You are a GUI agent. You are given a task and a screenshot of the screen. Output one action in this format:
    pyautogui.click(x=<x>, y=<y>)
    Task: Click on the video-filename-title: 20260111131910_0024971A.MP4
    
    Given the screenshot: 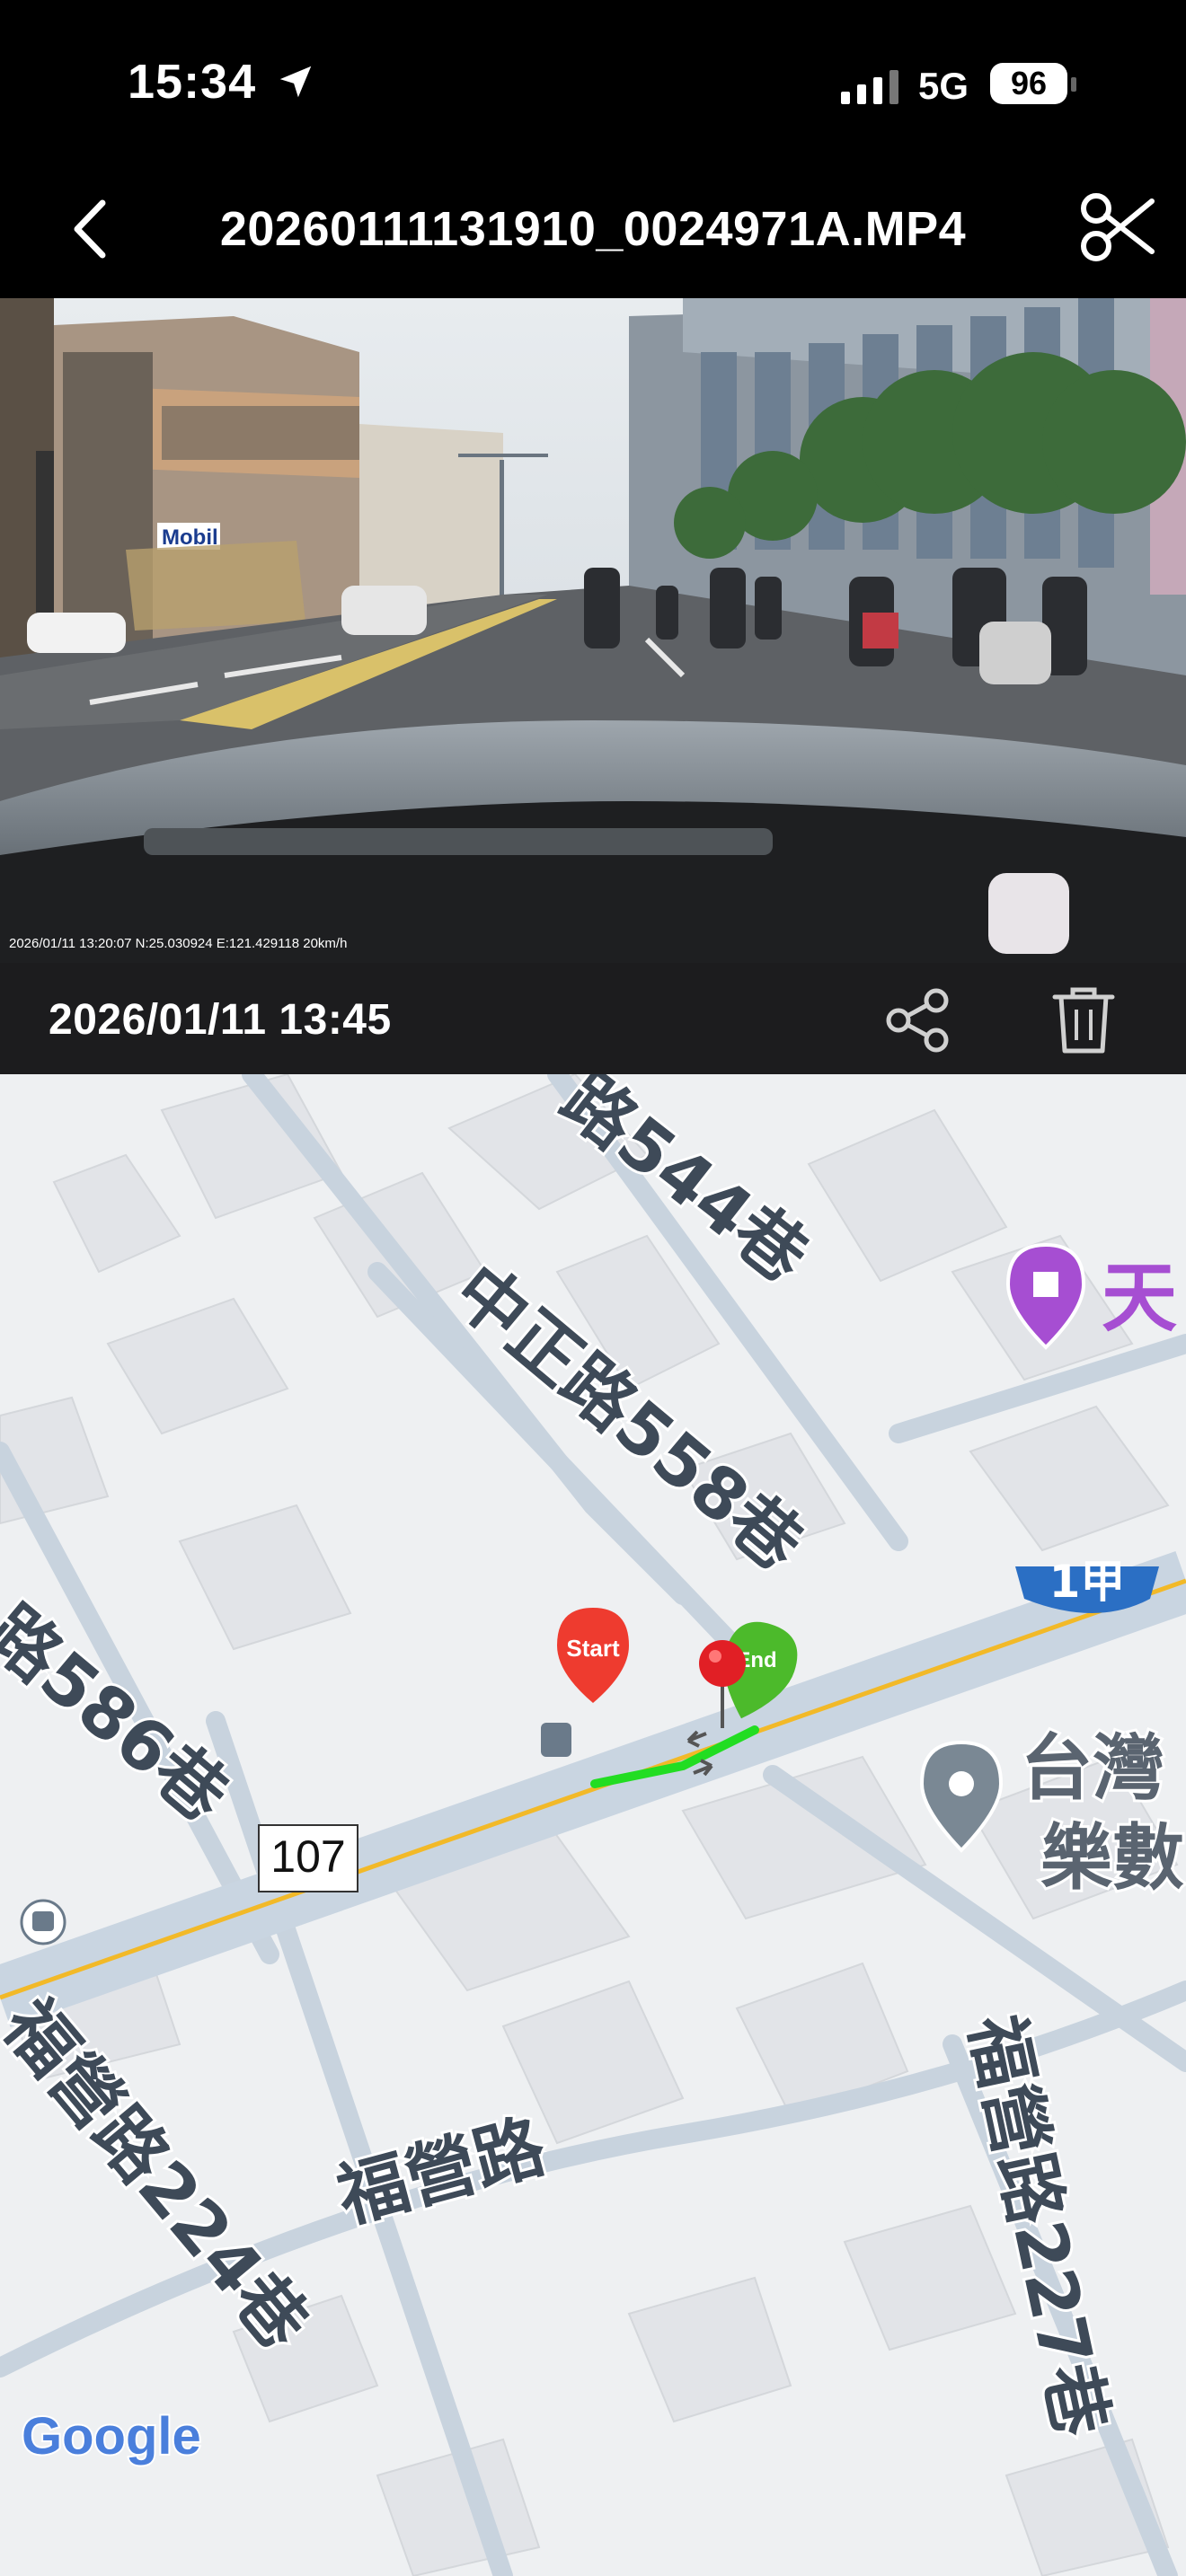 What is the action you would take?
    pyautogui.click(x=593, y=229)
    